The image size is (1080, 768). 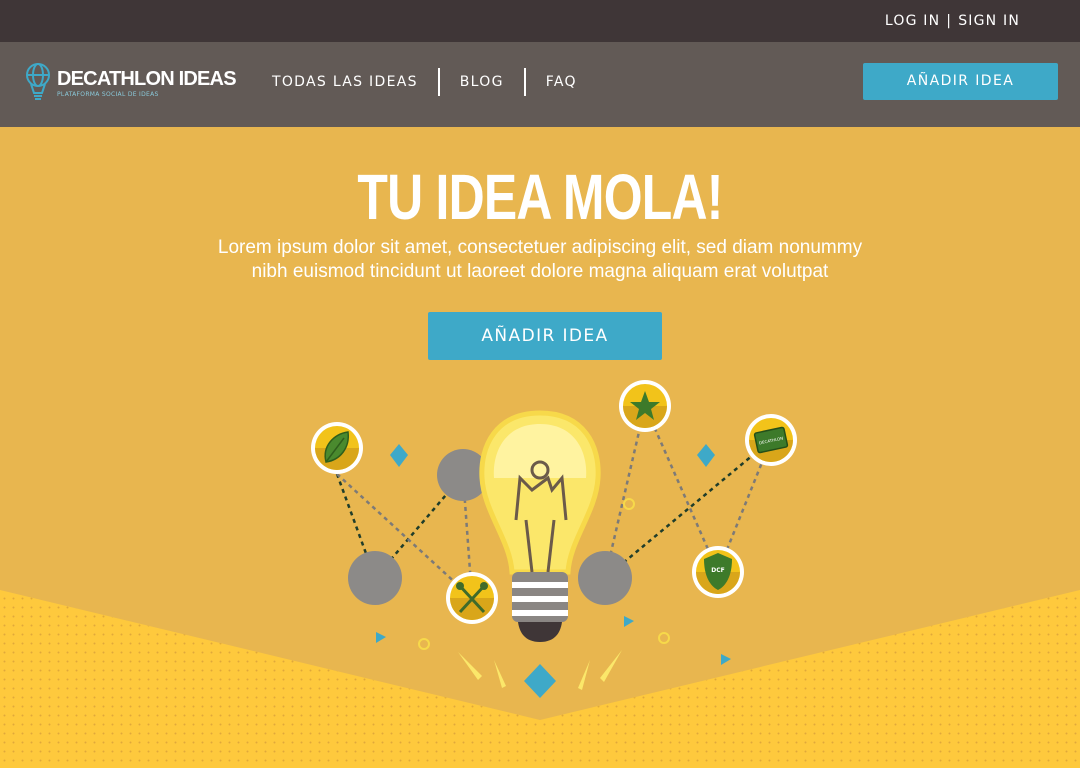 What do you see at coordinates (38, 81) in the screenshot?
I see `lightbulb-globe-icon` at bounding box center [38, 81].